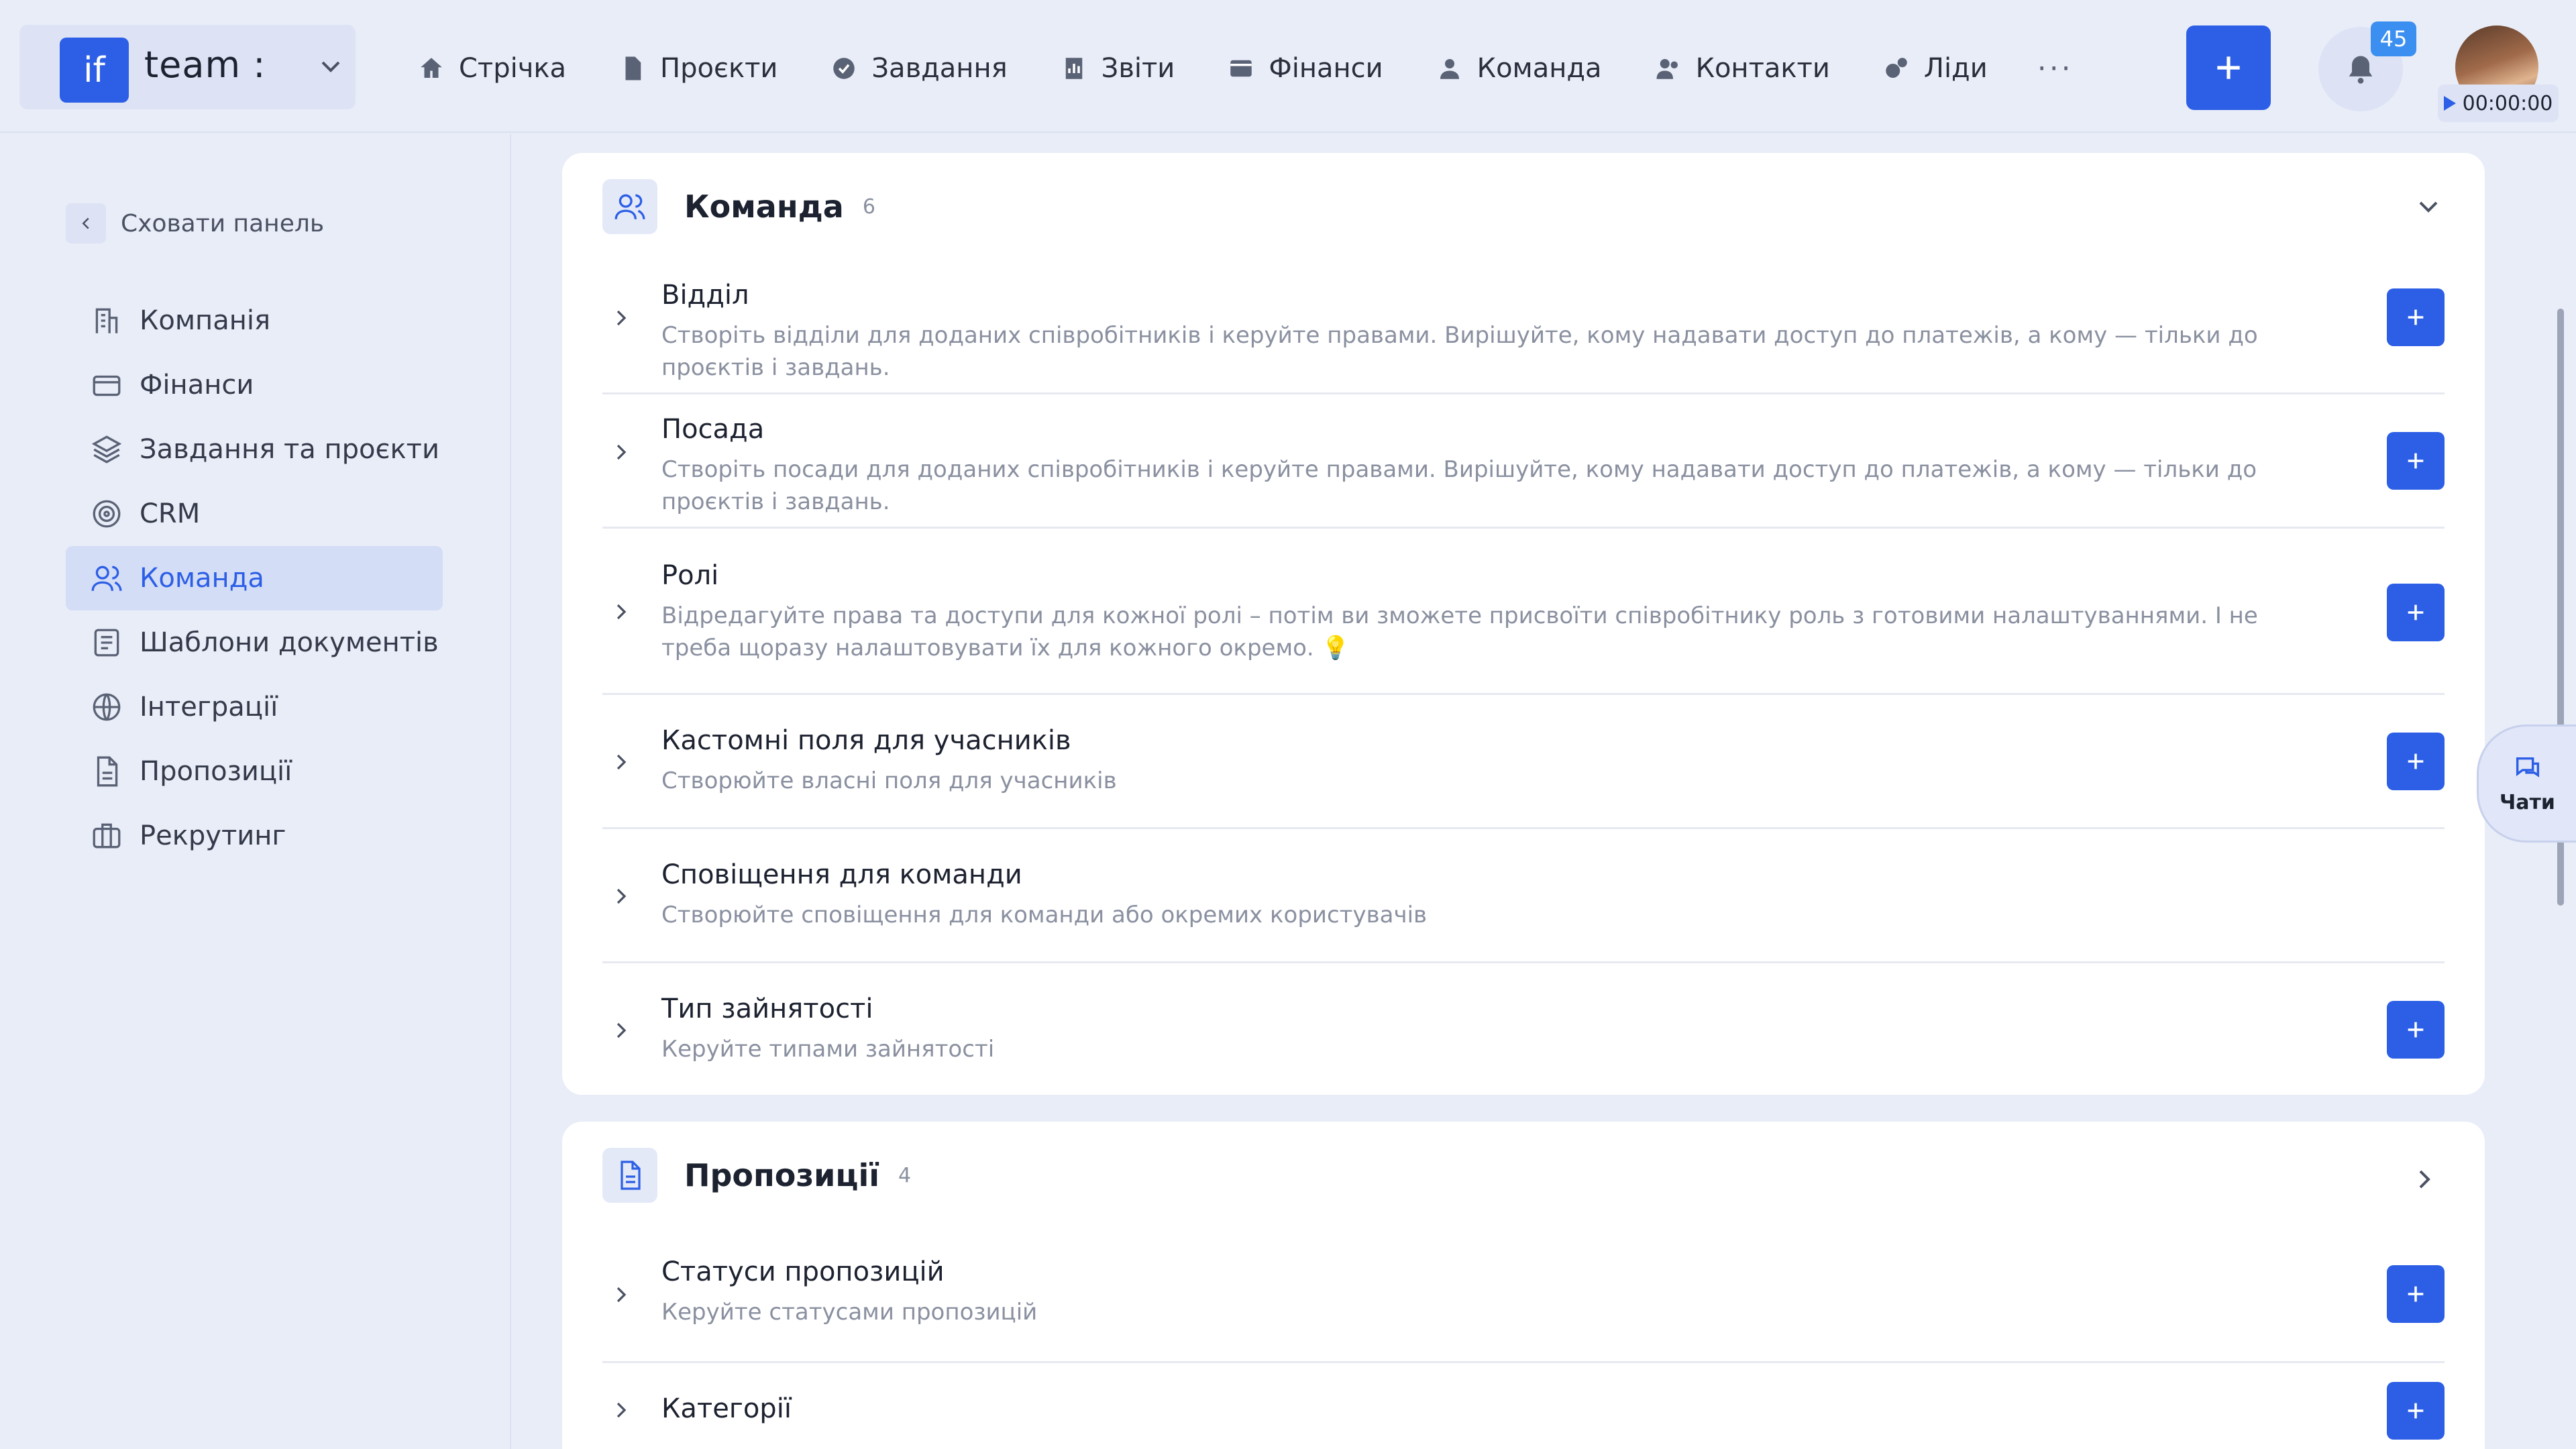 The height and width of the screenshot is (1449, 2576). What do you see at coordinates (1523, 1175) in the screenshot?
I see `proposals-section-header: Пропозиції 4` at bounding box center [1523, 1175].